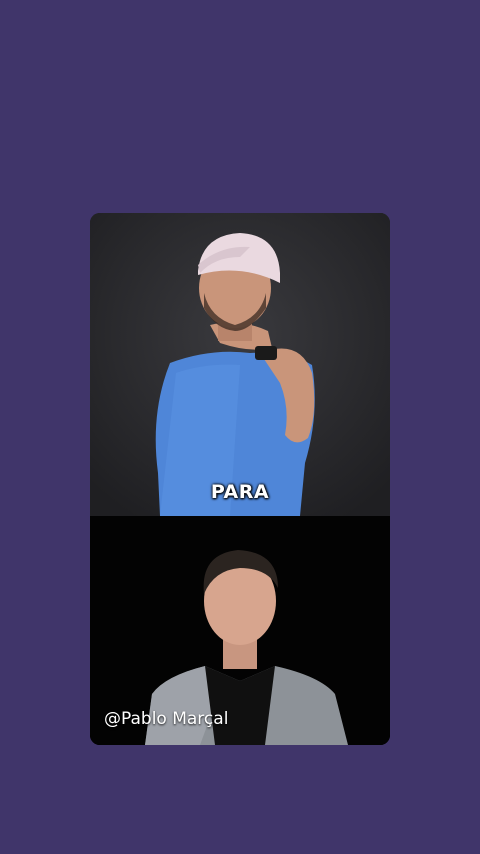 Image resolution: width=480 pixels, height=854 pixels. Describe the element at coordinates (166, 719) in the screenshot. I see `creator-watermark: @Pablo Marçal` at that location.